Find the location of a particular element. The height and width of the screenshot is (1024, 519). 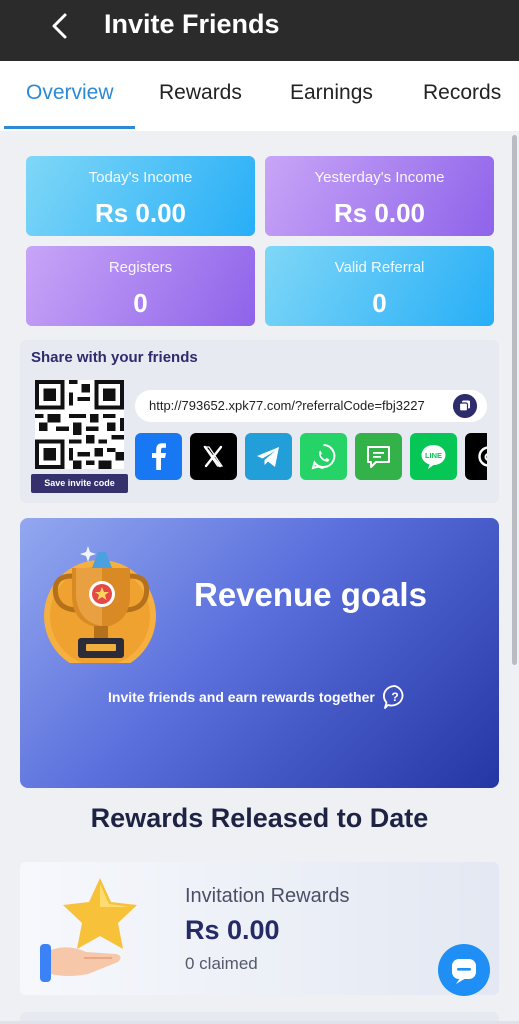

telegram-icon is located at coordinates (268, 457).